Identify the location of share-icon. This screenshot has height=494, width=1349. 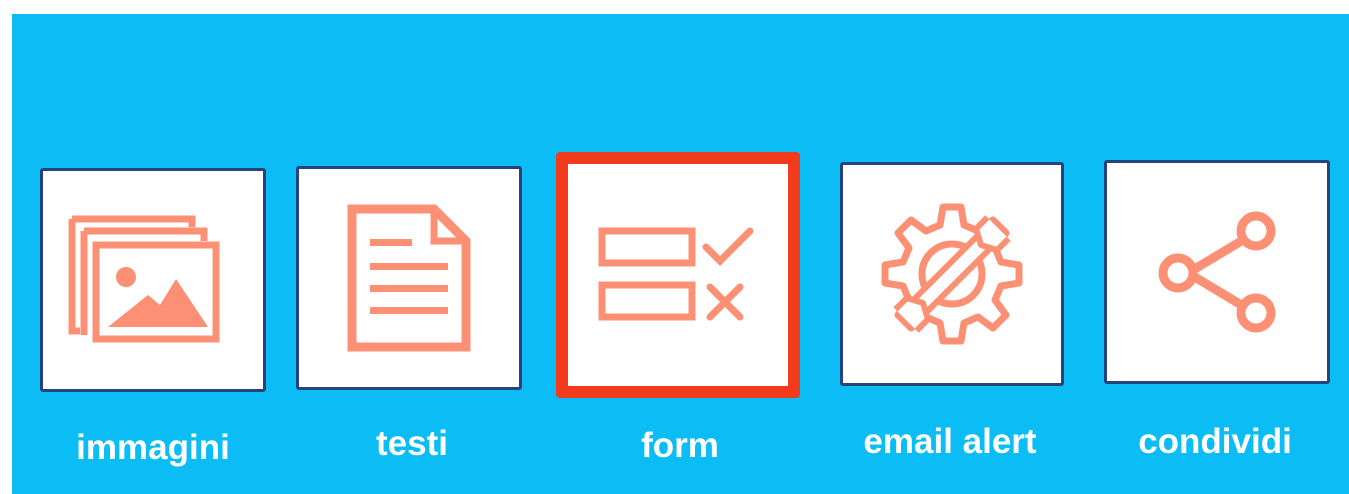
(1217, 272).